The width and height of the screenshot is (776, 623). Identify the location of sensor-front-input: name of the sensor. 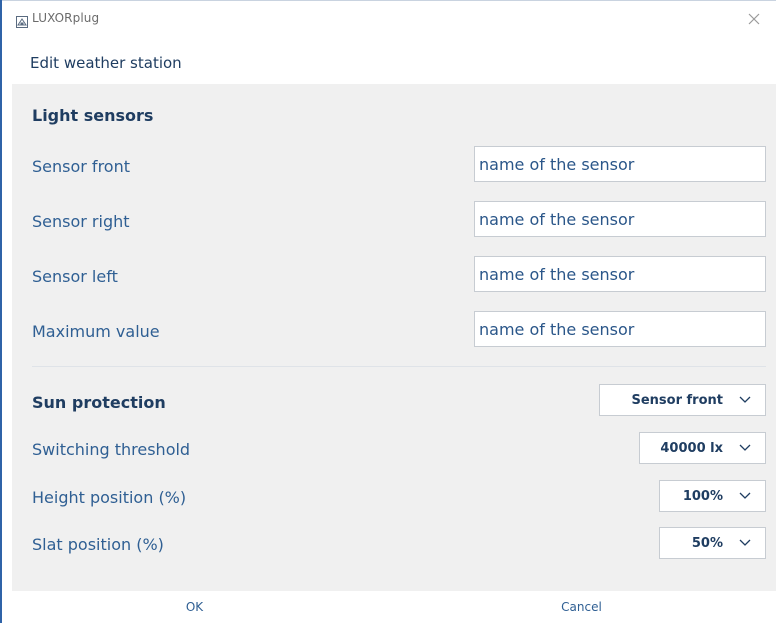
(620, 164).